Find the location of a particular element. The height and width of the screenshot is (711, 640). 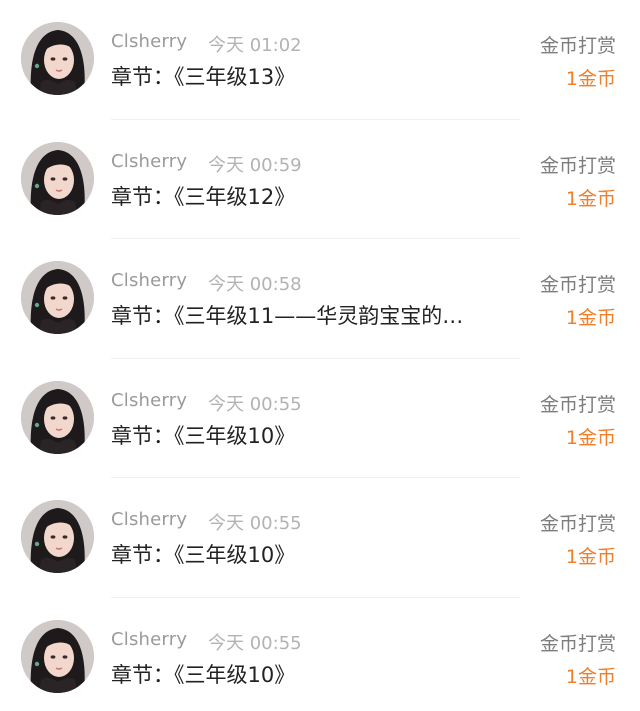

timestamp: 今天 00:58 is located at coordinates (255, 284).